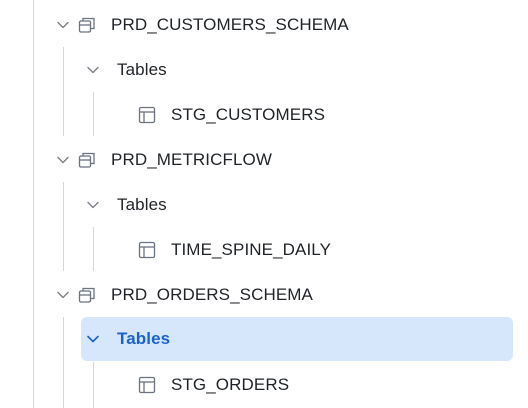 The height and width of the screenshot is (408, 528). I want to click on schema-name: PRD_CUSTOMERS_SCHEMA, so click(230, 24).